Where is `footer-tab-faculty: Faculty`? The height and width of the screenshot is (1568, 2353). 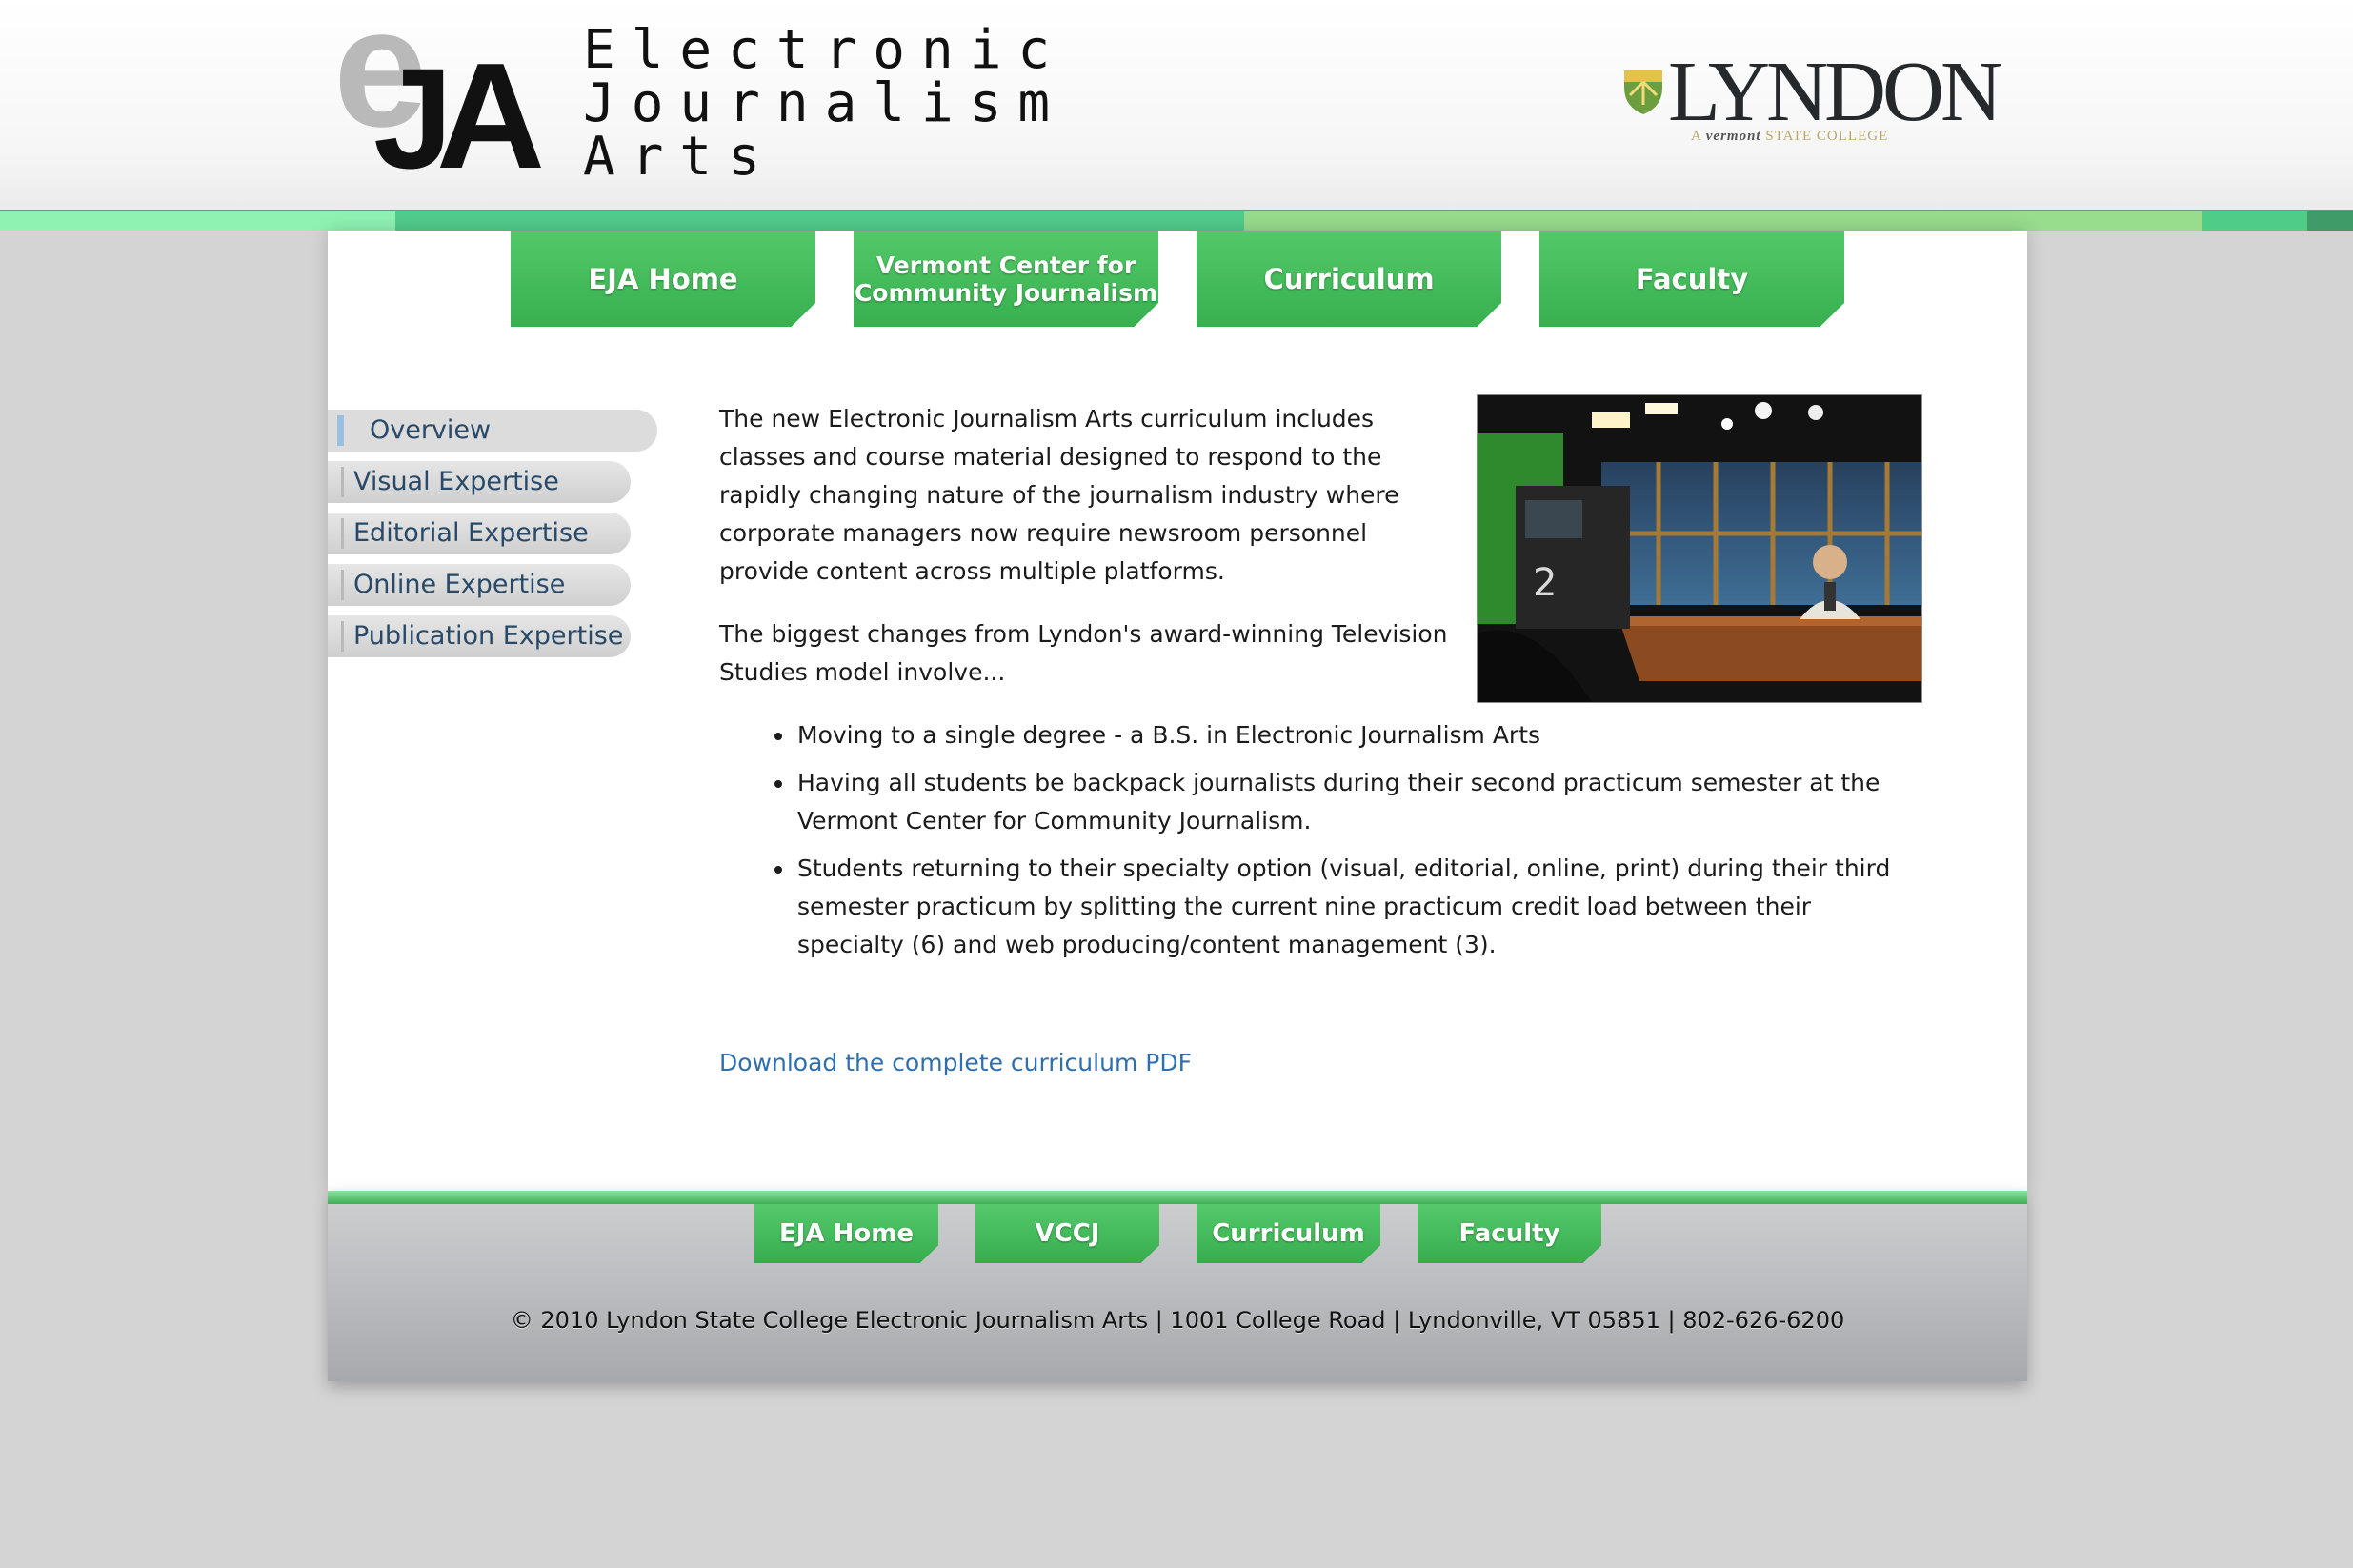
footer-tab-faculty: Faculty is located at coordinates (1509, 1233).